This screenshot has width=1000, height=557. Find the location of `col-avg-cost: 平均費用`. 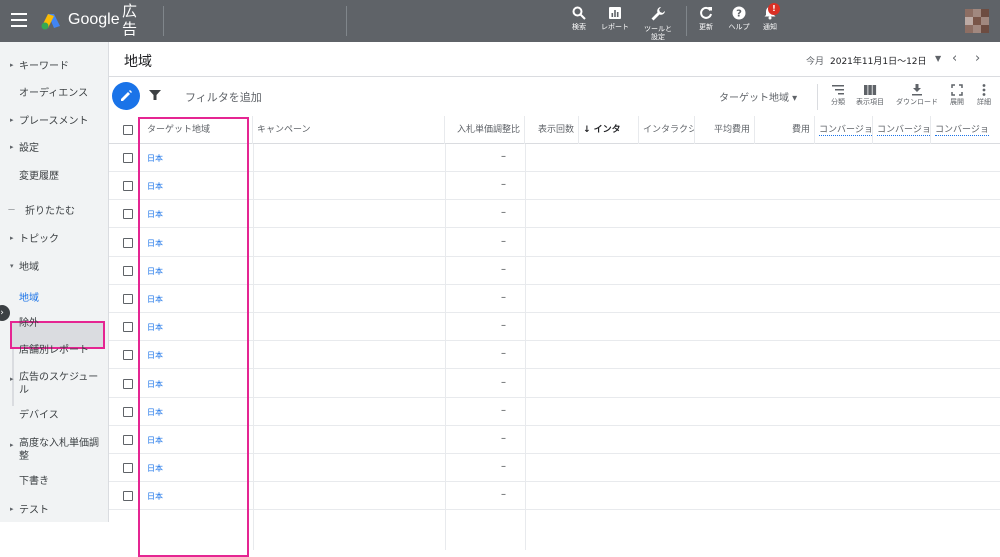

col-avg-cost: 平均費用 is located at coordinates (725, 130).